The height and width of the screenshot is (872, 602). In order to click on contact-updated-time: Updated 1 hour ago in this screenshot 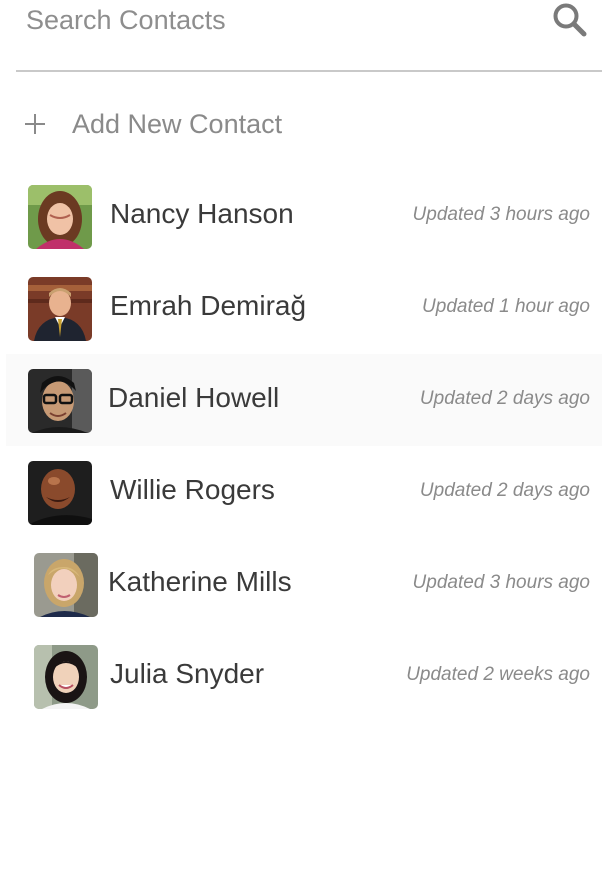, I will do `click(506, 306)`.